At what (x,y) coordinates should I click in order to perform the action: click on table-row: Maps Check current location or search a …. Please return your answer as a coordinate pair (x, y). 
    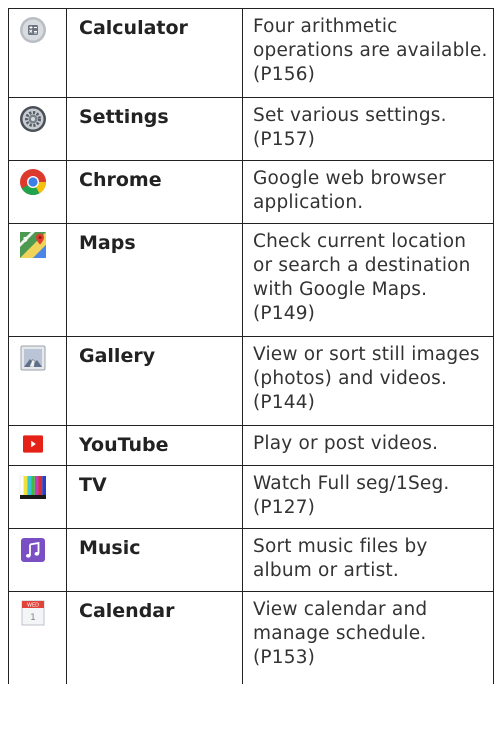
    Looking at the image, I should click on (251, 280).